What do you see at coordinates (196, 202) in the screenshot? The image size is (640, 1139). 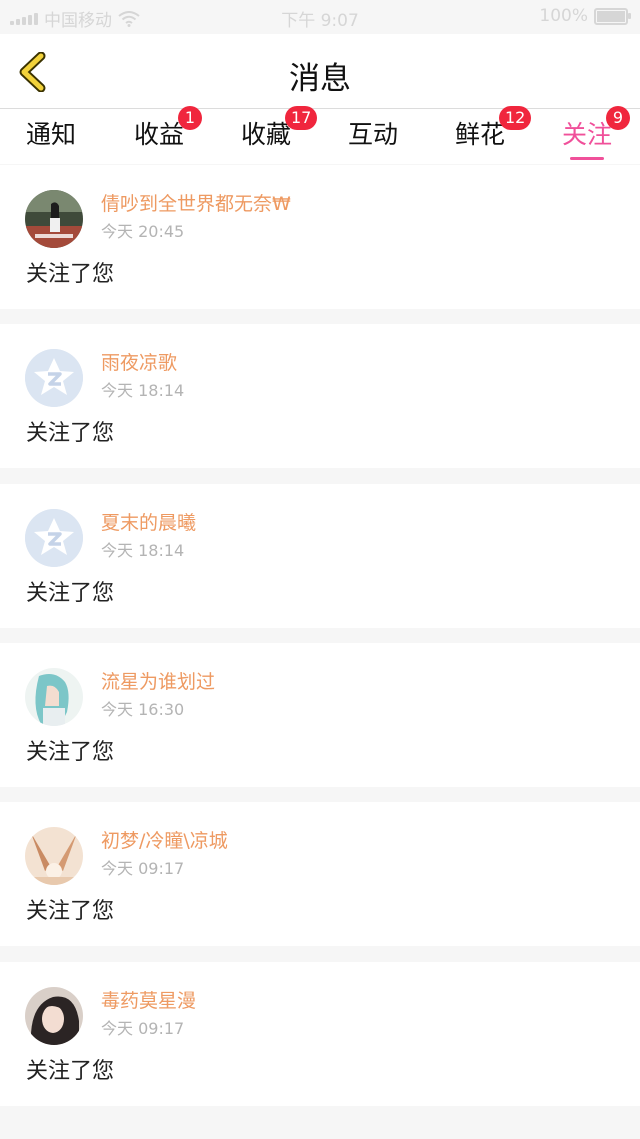 I see `user-name: 倩吵到全世界都无奈₩` at bounding box center [196, 202].